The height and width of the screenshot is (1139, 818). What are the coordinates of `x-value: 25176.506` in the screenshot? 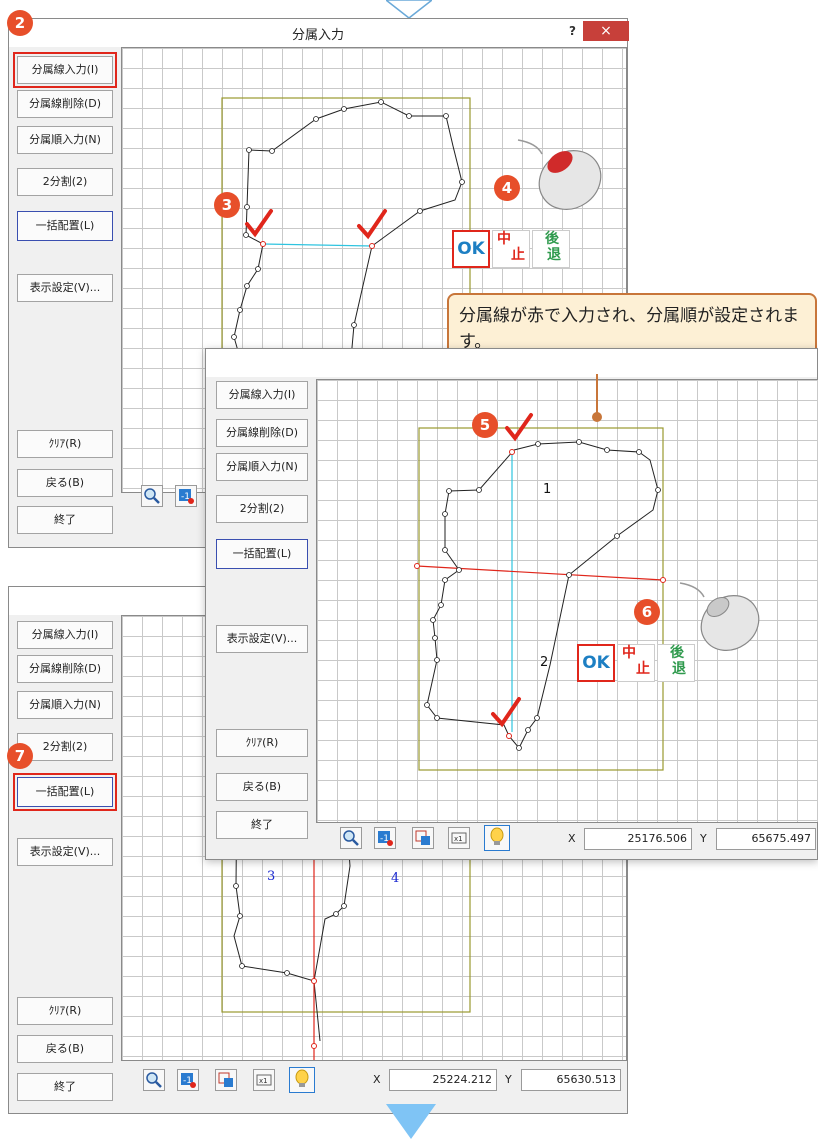 It's located at (638, 839).